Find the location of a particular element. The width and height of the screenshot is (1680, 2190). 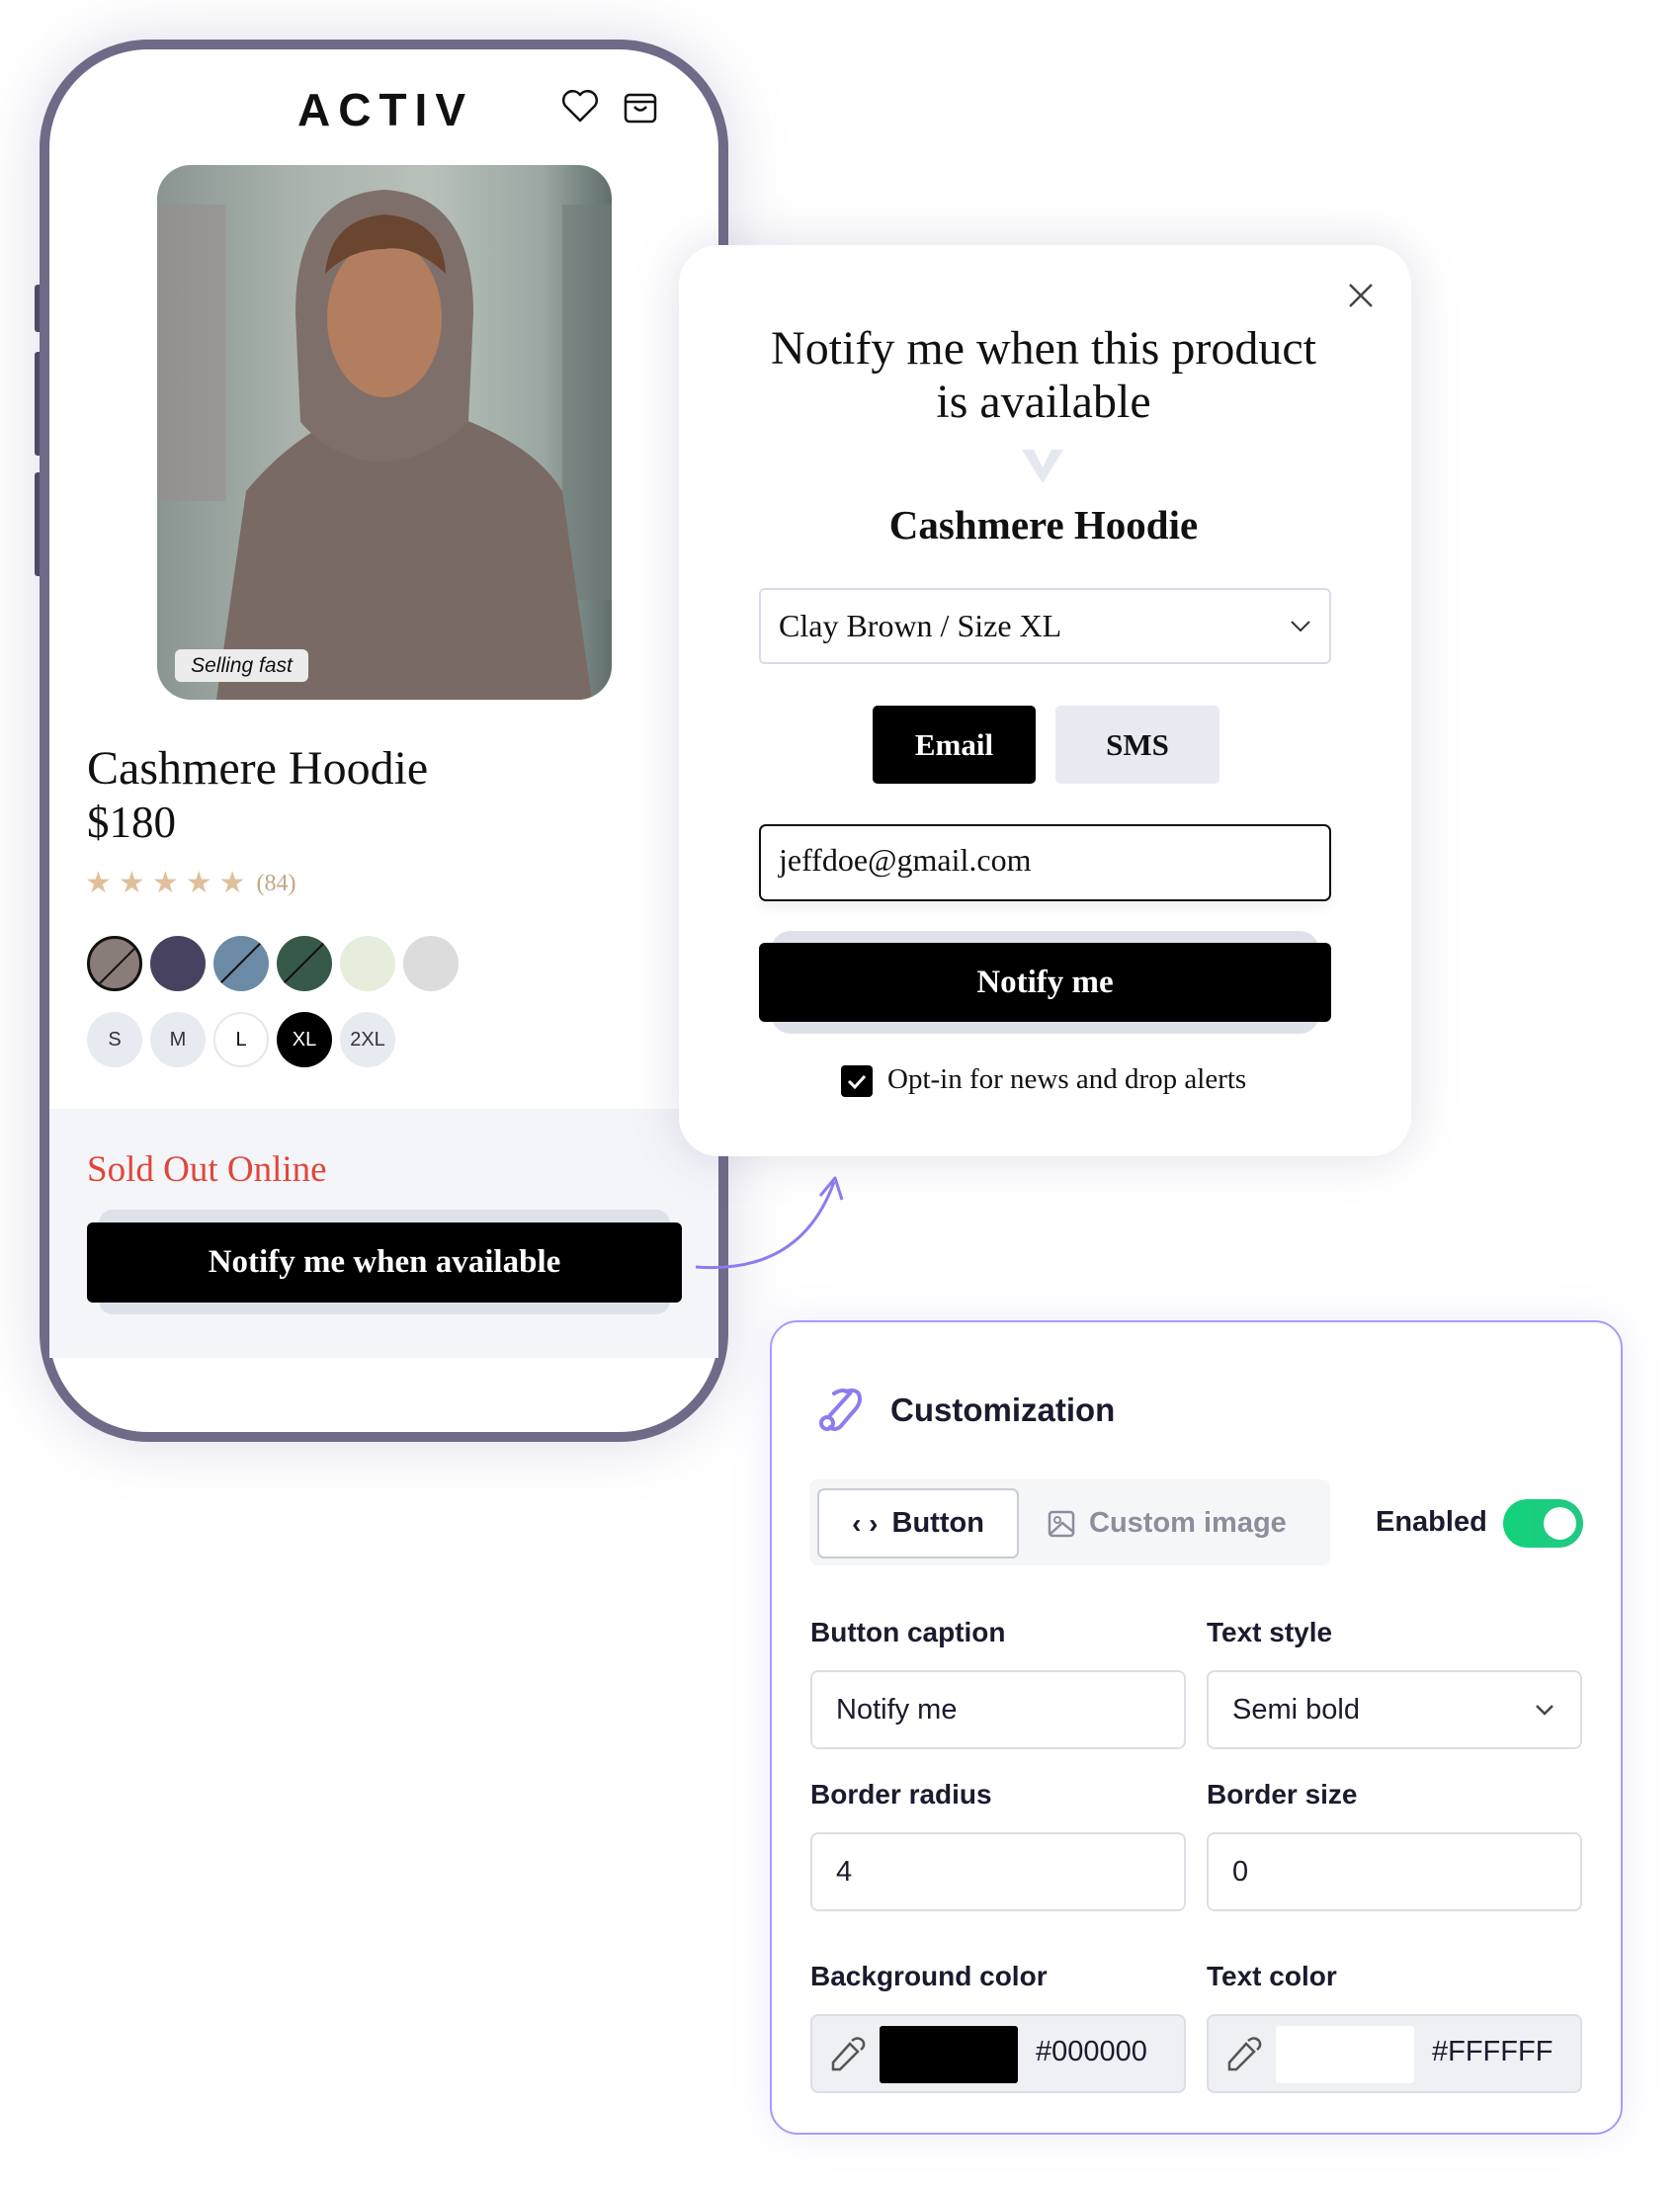

check-icon is located at coordinates (857, 1082).